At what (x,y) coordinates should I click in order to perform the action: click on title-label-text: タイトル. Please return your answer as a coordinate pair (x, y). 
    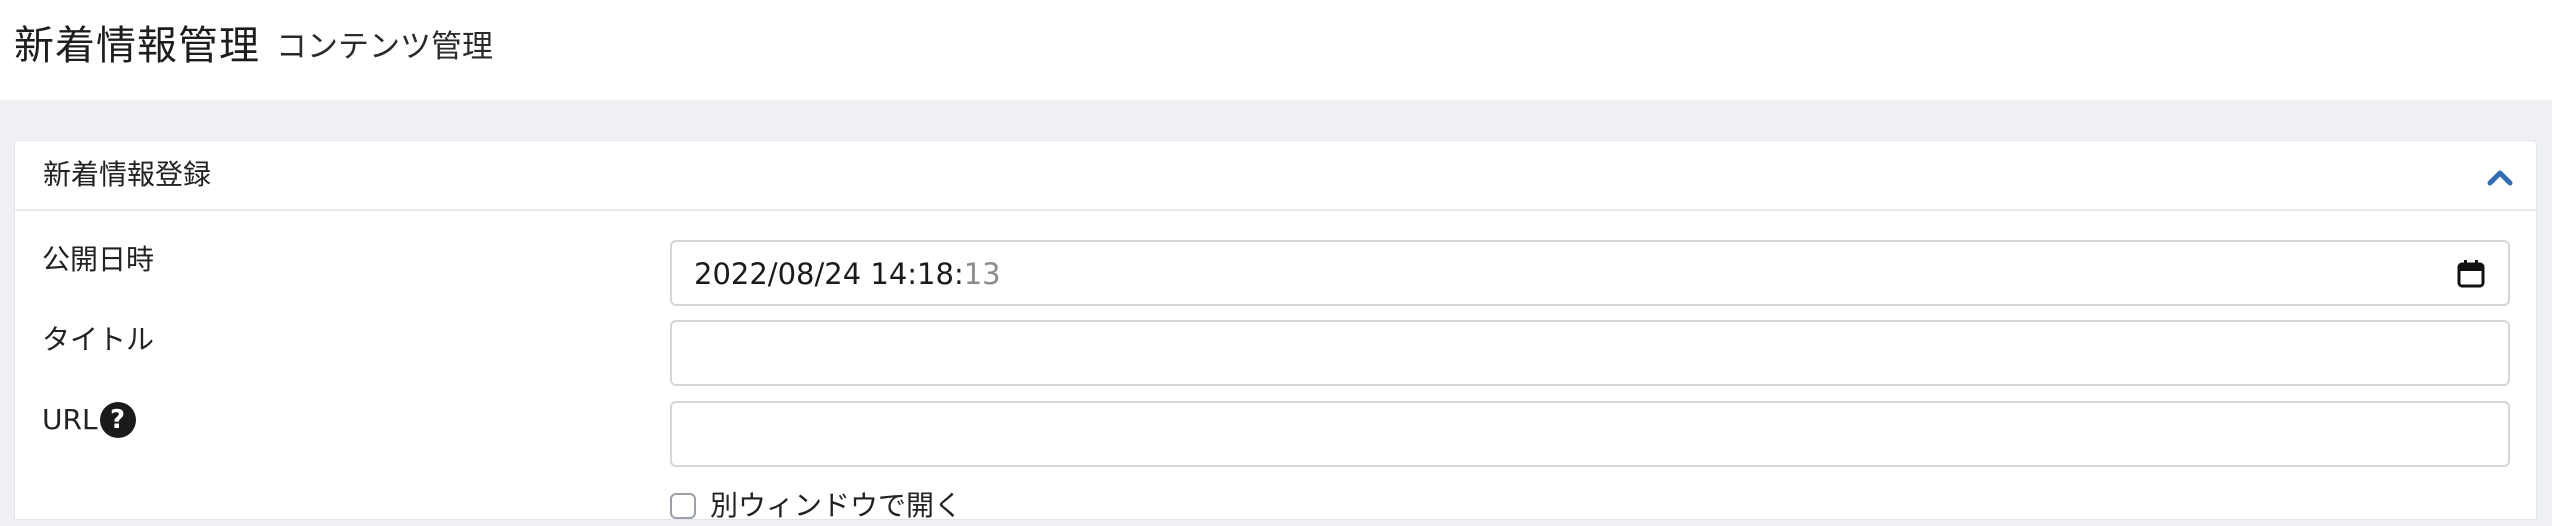
    Looking at the image, I should click on (98, 339).